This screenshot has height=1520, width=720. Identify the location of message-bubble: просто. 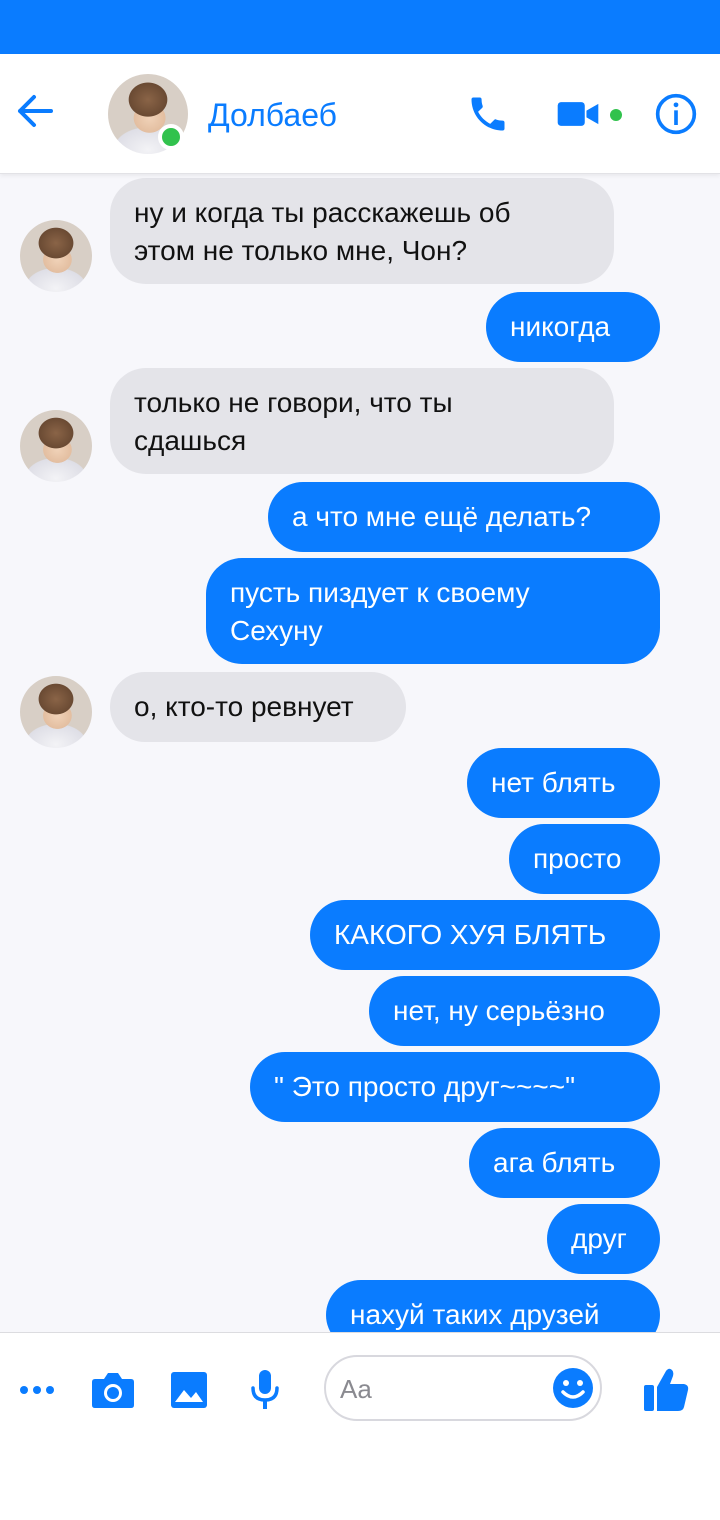
(584, 859).